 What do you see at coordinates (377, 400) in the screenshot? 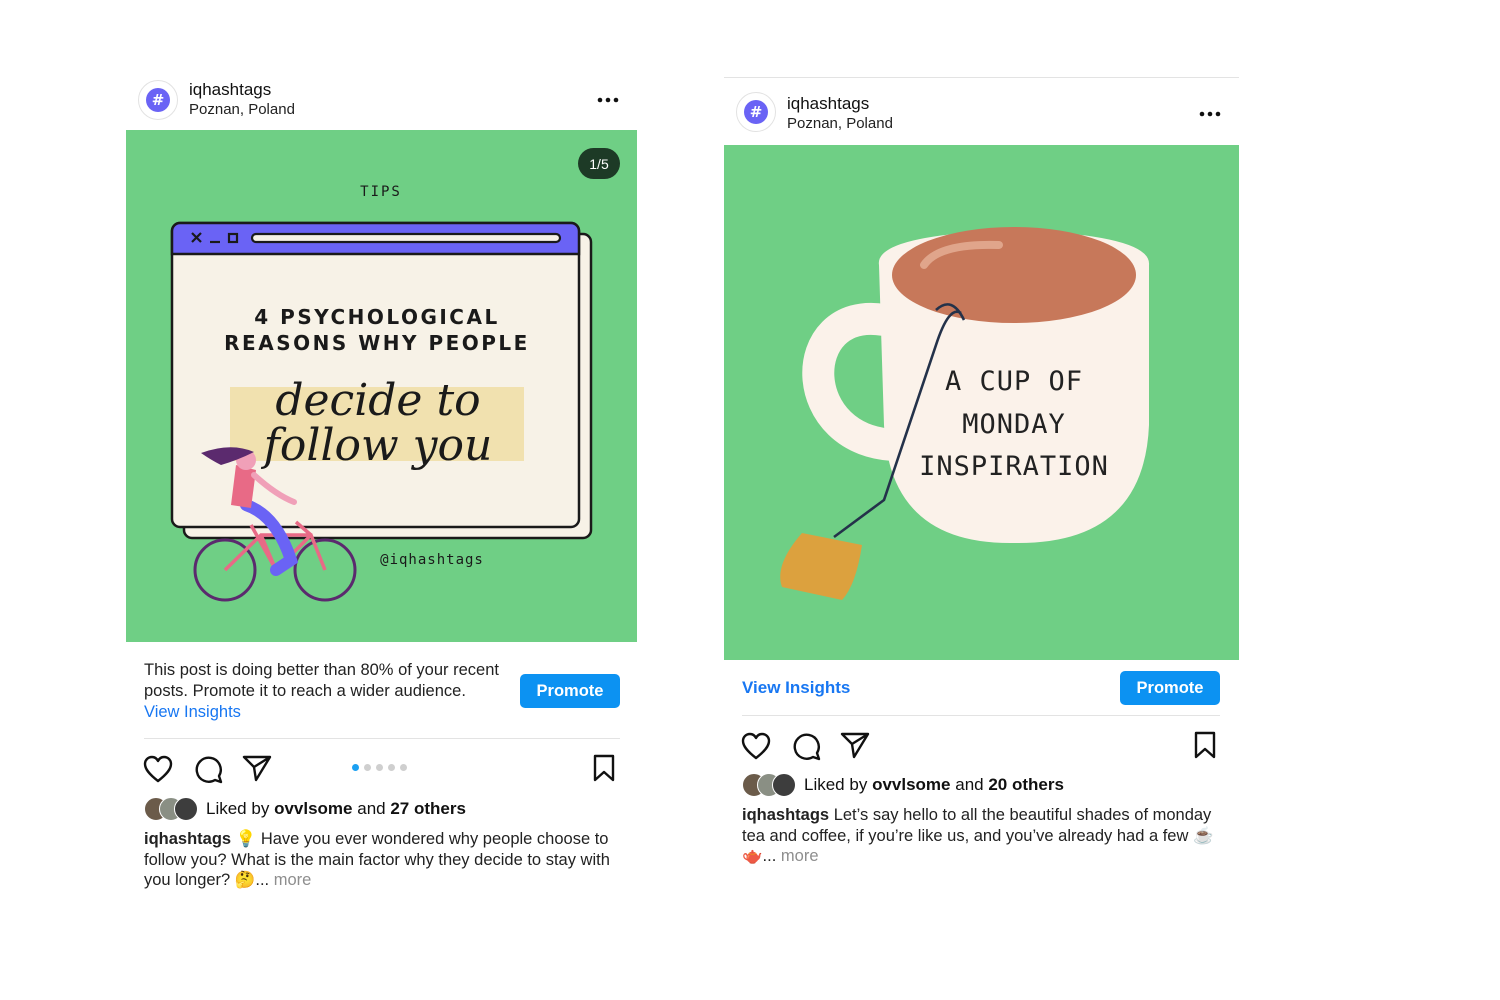
I see `script-line-1: decide to` at bounding box center [377, 400].